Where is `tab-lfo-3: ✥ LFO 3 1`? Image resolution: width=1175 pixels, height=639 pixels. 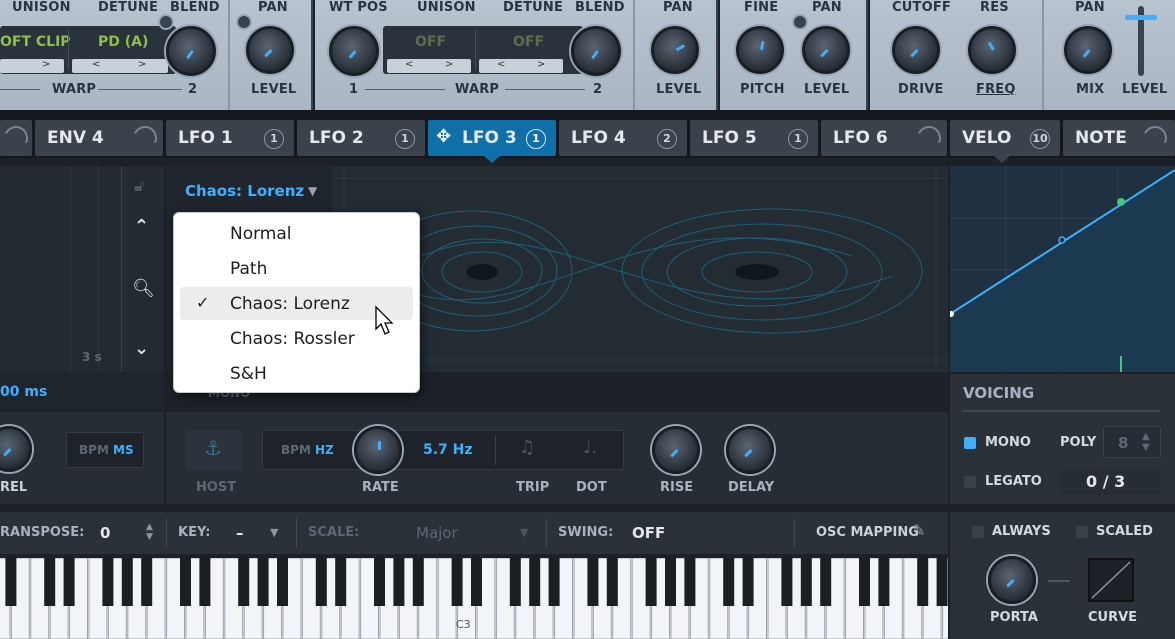
tab-lfo-3: ✥ LFO 3 1 is located at coordinates (492, 138).